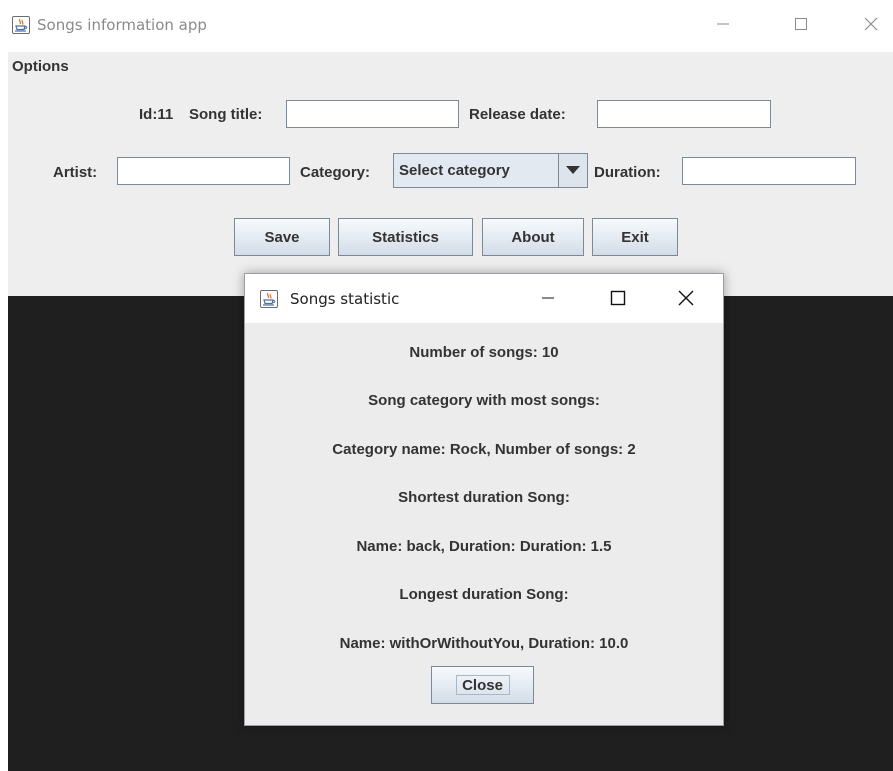 The image size is (893, 771). What do you see at coordinates (156, 114) in the screenshot?
I see `id-label: Id:11` at bounding box center [156, 114].